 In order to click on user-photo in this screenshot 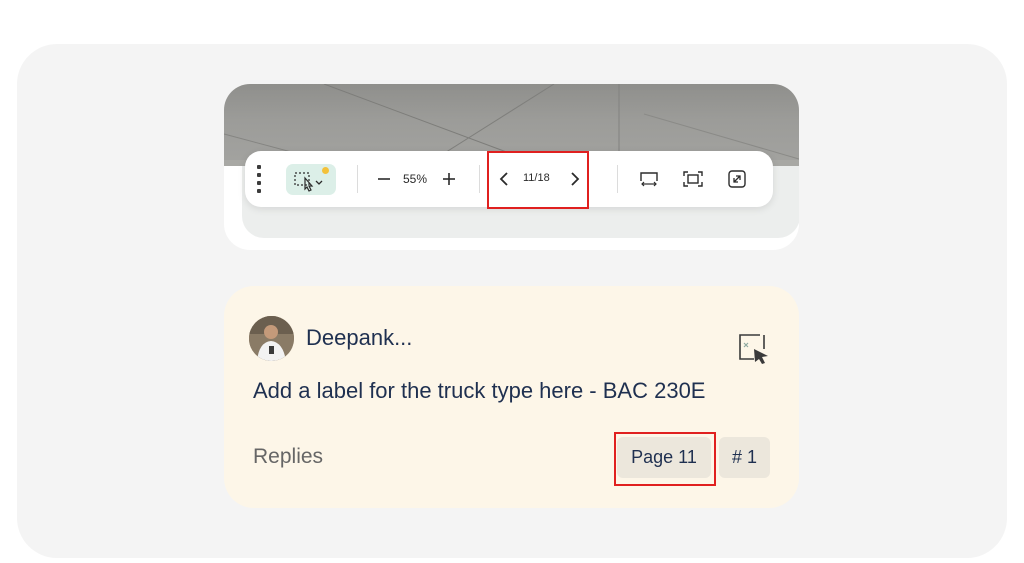, I will do `click(271, 338)`.